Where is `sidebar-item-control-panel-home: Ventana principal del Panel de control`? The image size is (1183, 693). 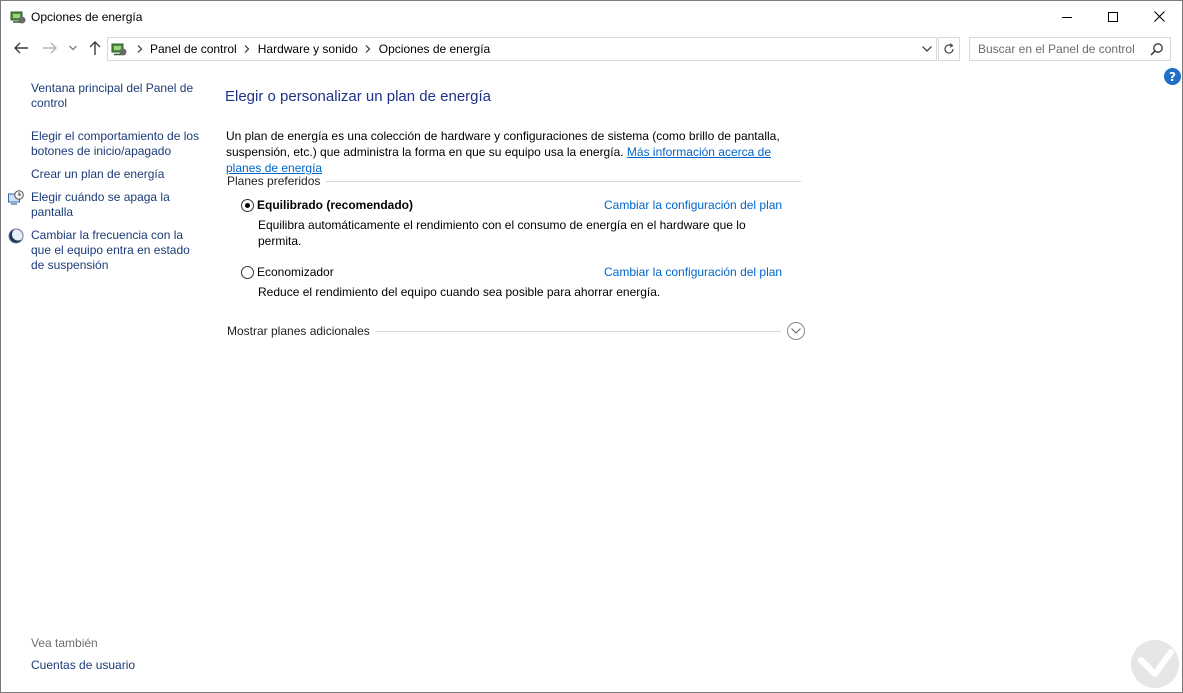 sidebar-item-control-panel-home: Ventana principal del Panel de control is located at coordinates (116, 96).